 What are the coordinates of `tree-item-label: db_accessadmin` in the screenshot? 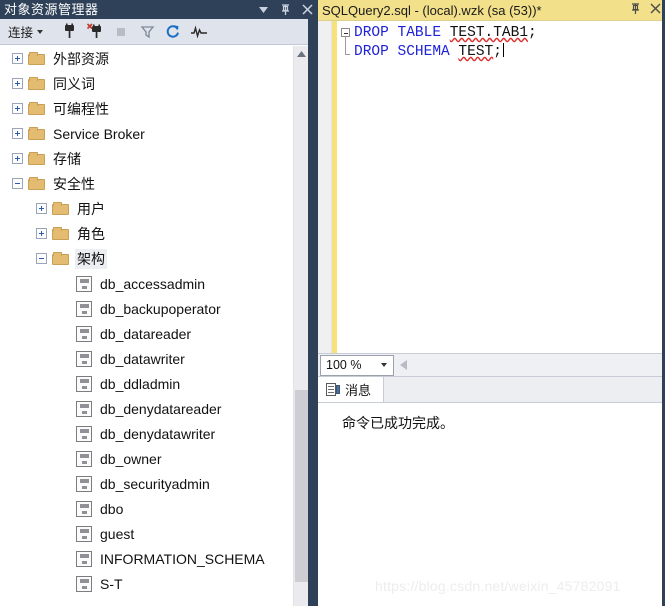 It's located at (153, 283).